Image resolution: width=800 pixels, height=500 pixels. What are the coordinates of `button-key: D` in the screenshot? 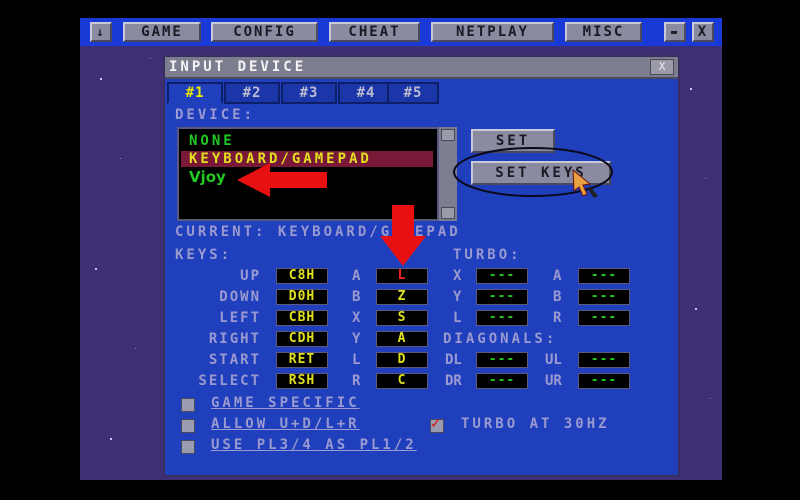 It's located at (402, 360).